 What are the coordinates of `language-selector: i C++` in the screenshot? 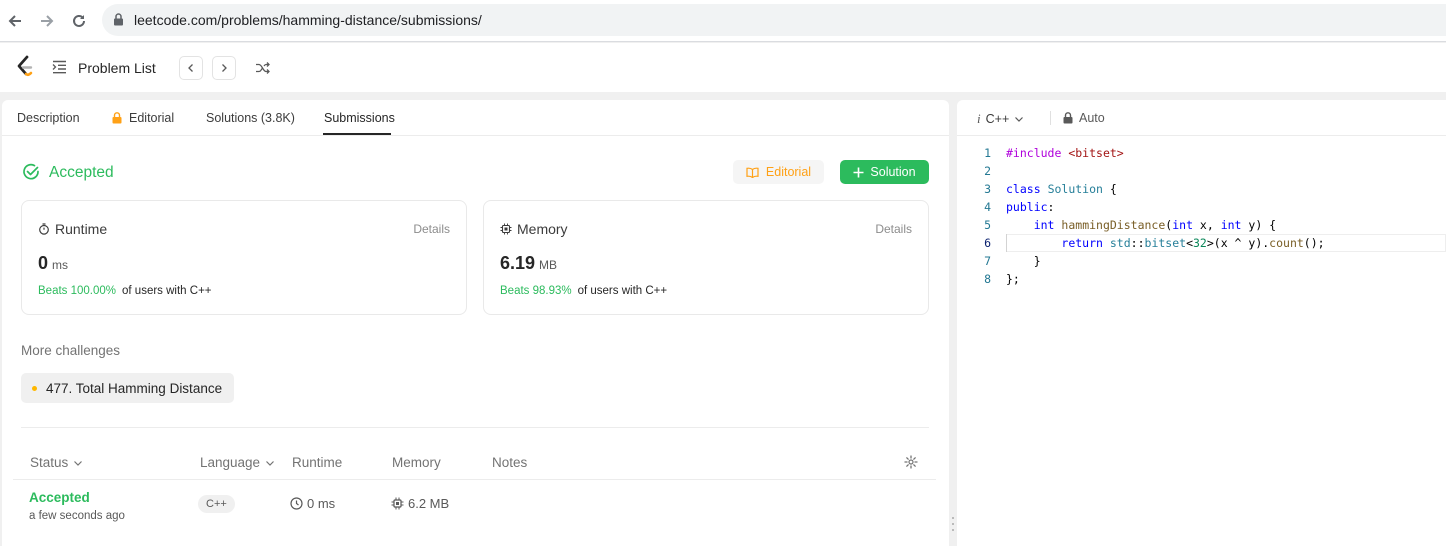 It's located at (1000, 119).